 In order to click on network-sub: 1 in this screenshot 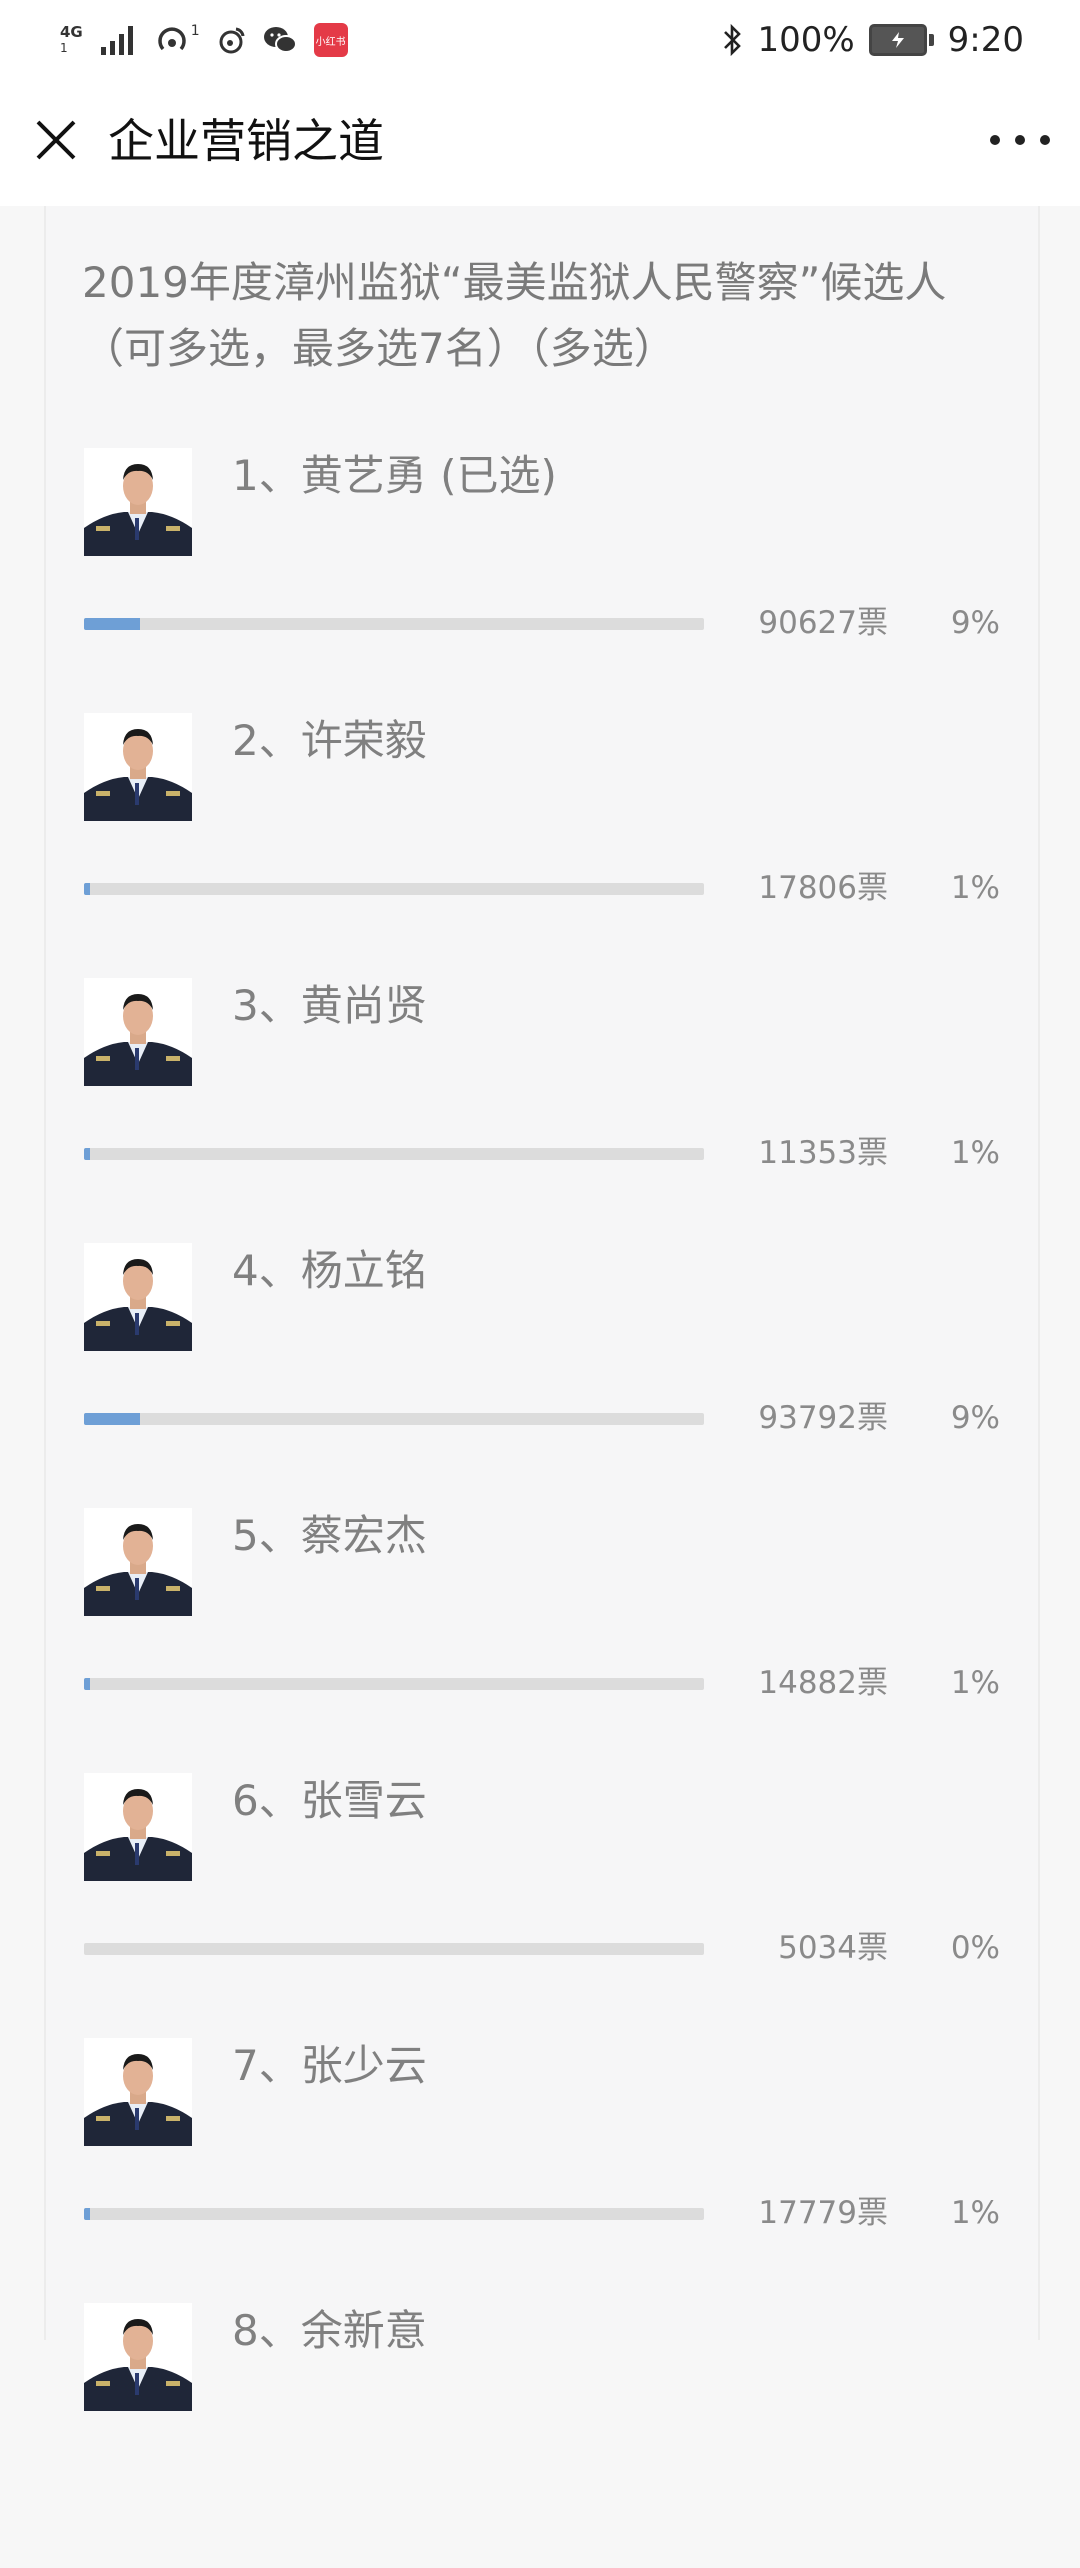, I will do `click(64, 48)`.